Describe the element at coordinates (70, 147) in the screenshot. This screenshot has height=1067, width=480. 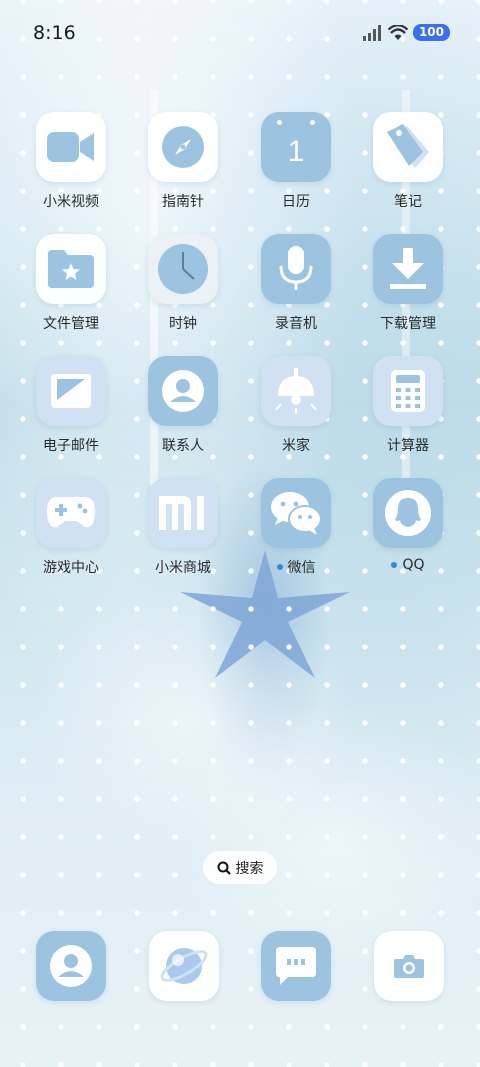
I see `video-camera-icon` at that location.